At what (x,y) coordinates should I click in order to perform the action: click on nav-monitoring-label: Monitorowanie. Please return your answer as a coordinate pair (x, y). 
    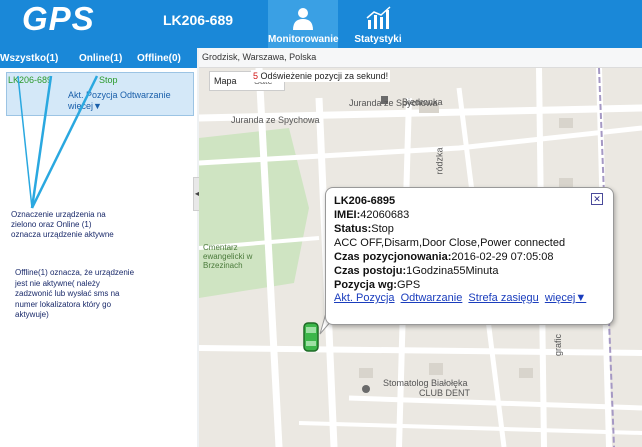
    Looking at the image, I should click on (303, 39).